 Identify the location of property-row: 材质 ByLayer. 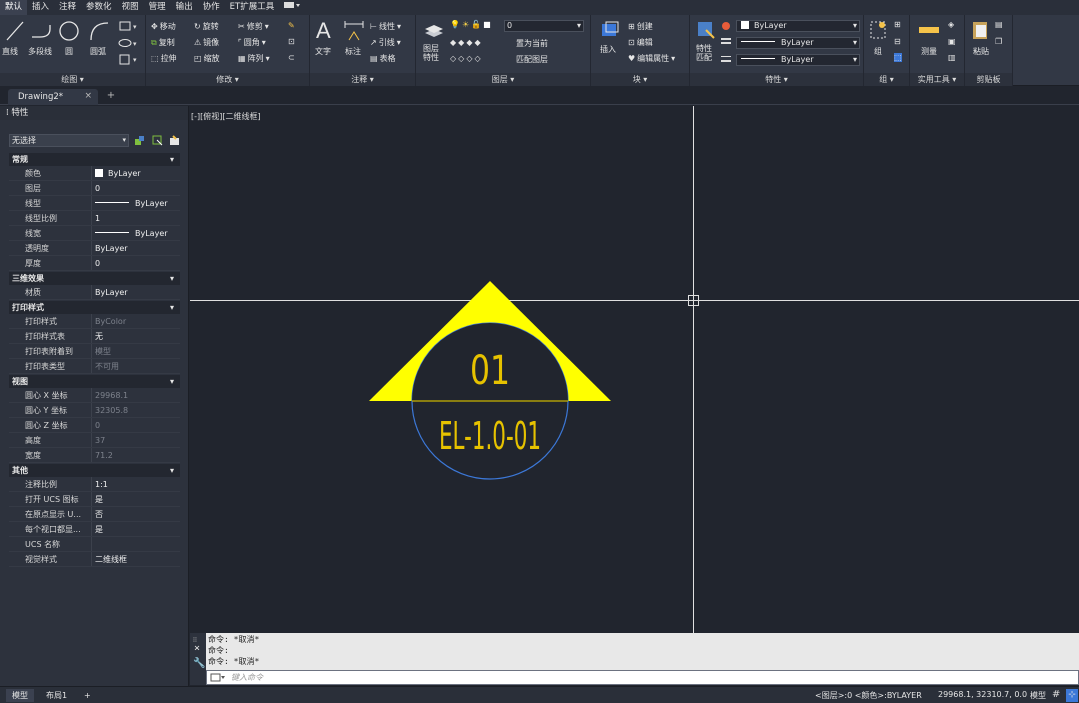
(94, 292).